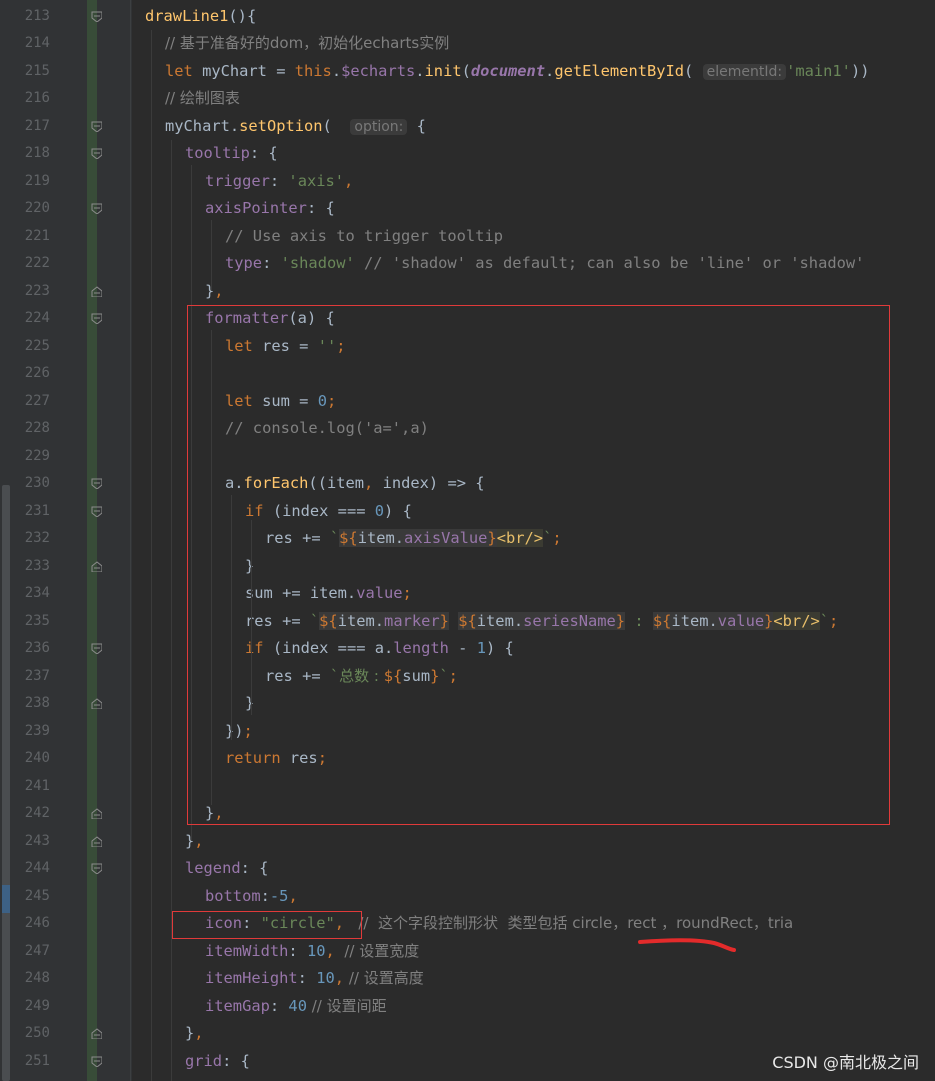 The image size is (935, 1081). I want to click on string-literal: 'shadow', so click(317, 263).